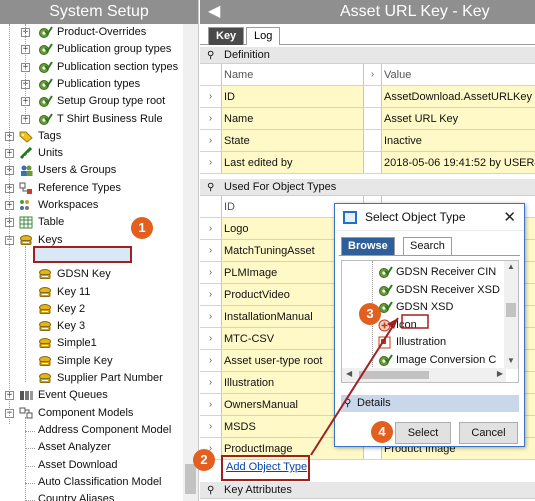 Image resolution: width=535 pixels, height=501 pixels. I want to click on tree-item-label: Product-Overrides, so click(102, 32).